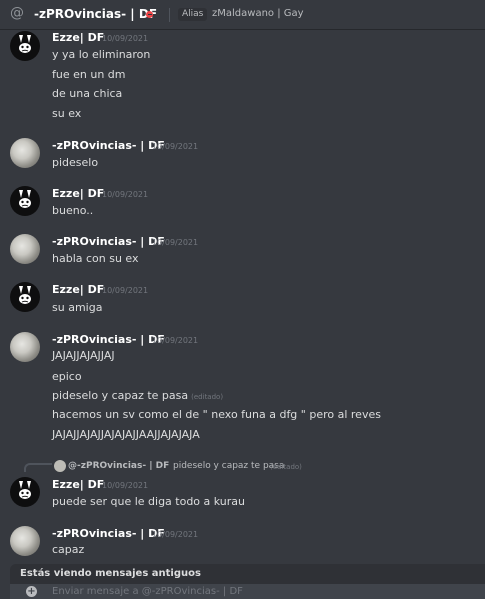 This screenshot has width=485, height=599. Describe the element at coordinates (169, 15) in the screenshot. I see `header-divider` at that location.